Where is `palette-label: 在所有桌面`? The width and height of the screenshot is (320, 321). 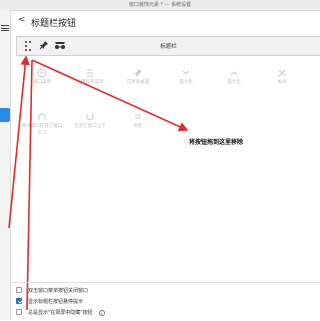 palette-label: 在所有桌面 is located at coordinates (138, 82).